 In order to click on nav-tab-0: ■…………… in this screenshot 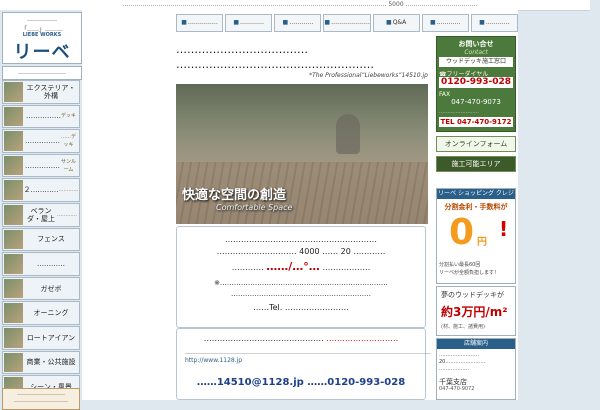, I will do `click(200, 23)`.